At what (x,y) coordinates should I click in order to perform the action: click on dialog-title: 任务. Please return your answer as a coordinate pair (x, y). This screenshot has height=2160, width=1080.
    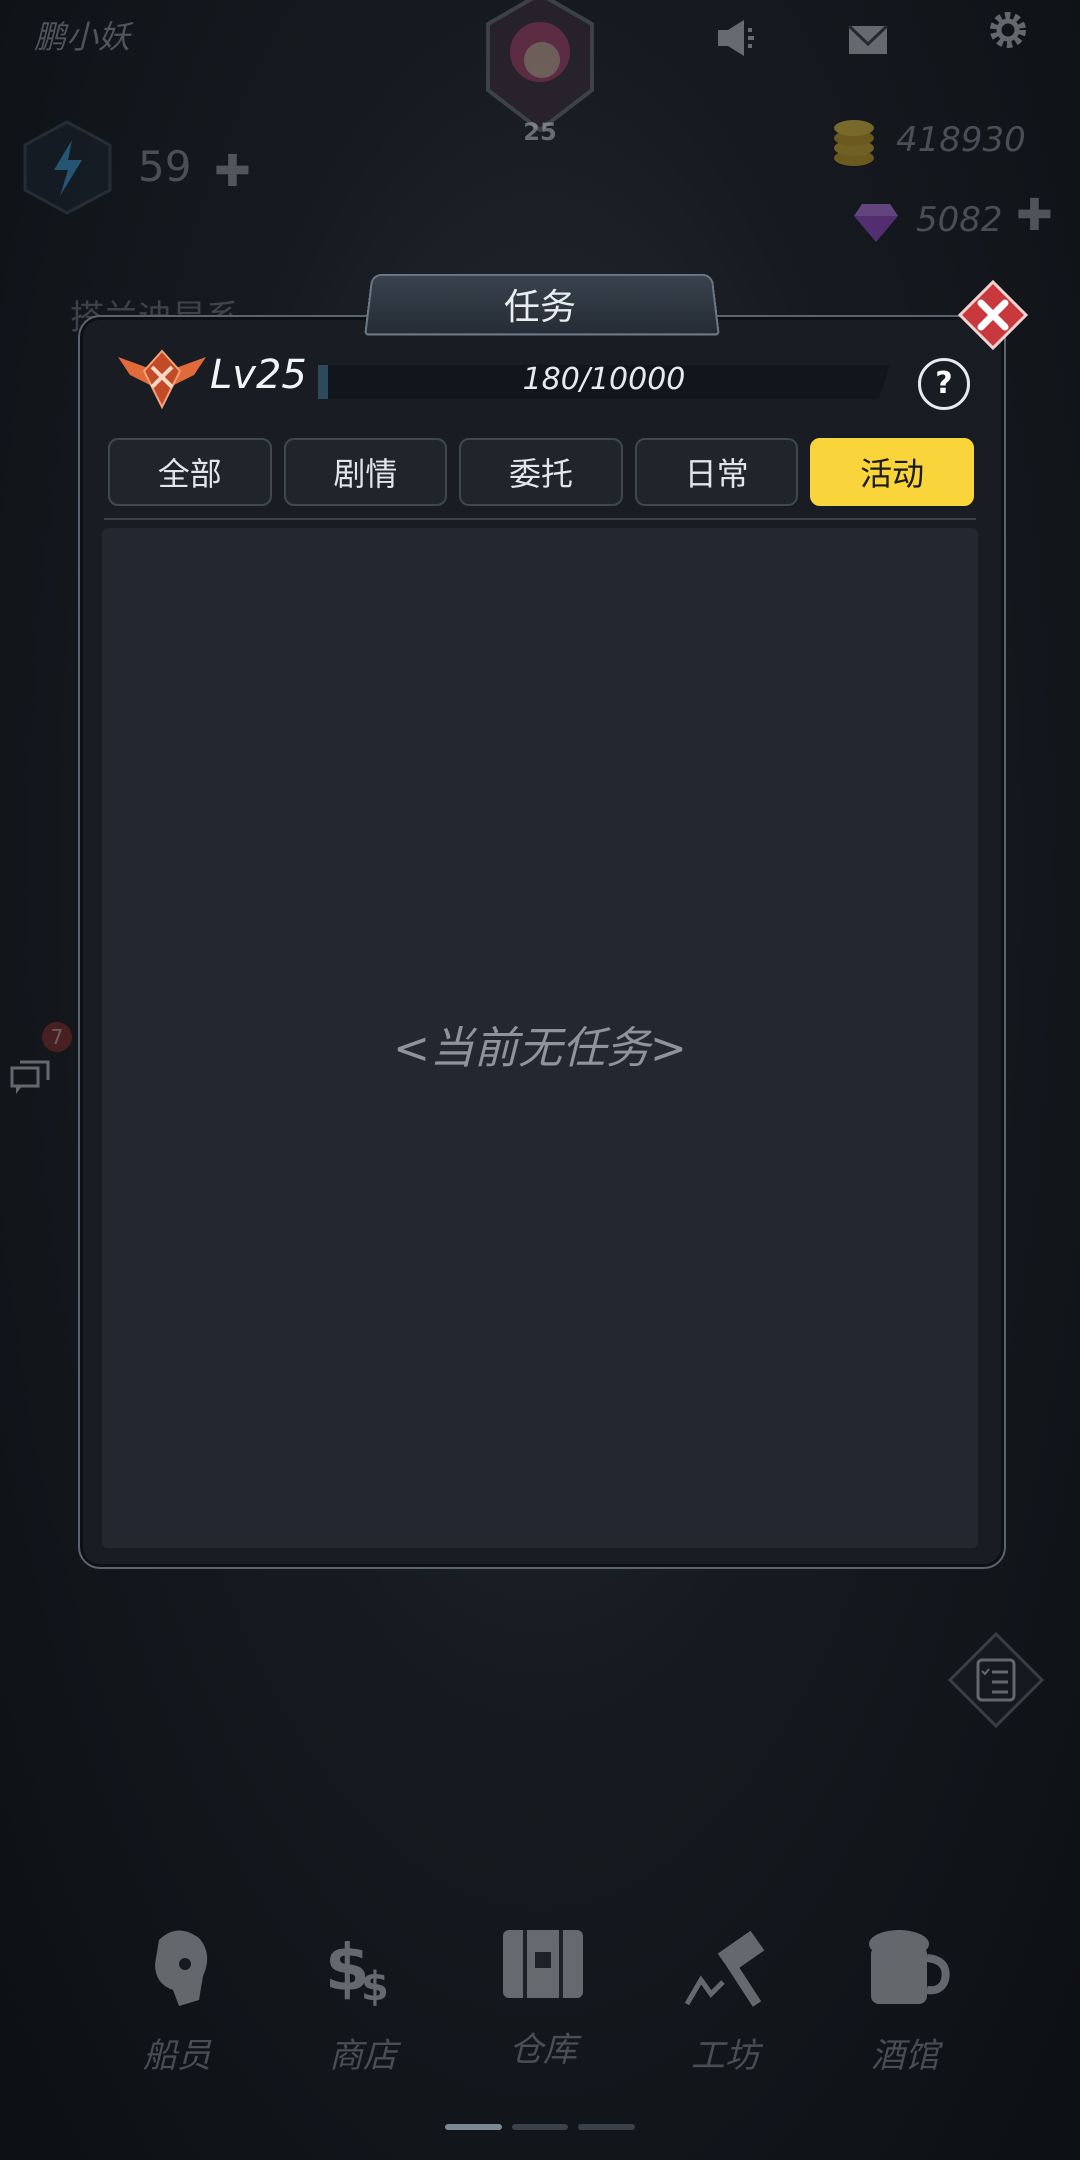
    Looking at the image, I should click on (539, 307).